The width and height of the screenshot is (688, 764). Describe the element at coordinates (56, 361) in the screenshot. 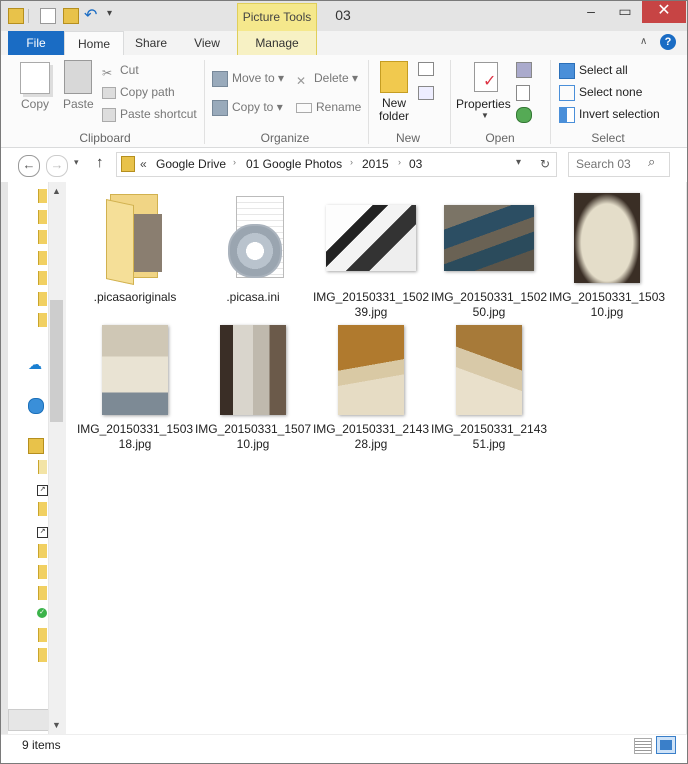

I see `scrollbar-thumb` at that location.